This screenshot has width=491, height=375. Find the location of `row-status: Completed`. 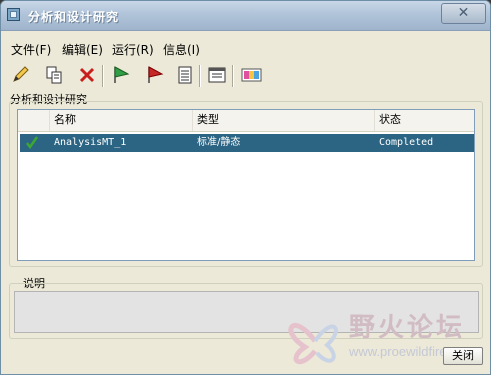

row-status: Completed is located at coordinates (406, 142).